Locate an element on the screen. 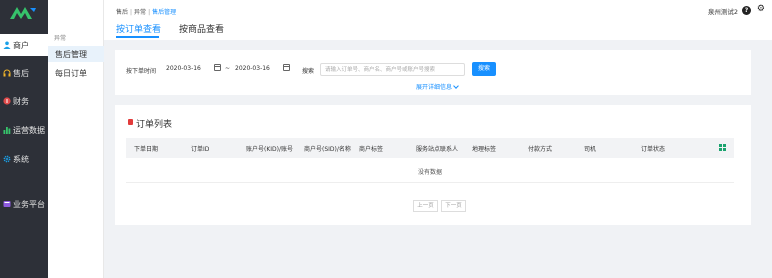 Image resolution: width=772 pixels, height=278 pixels. column-header: 服务站点联系人 is located at coordinates (437, 148).